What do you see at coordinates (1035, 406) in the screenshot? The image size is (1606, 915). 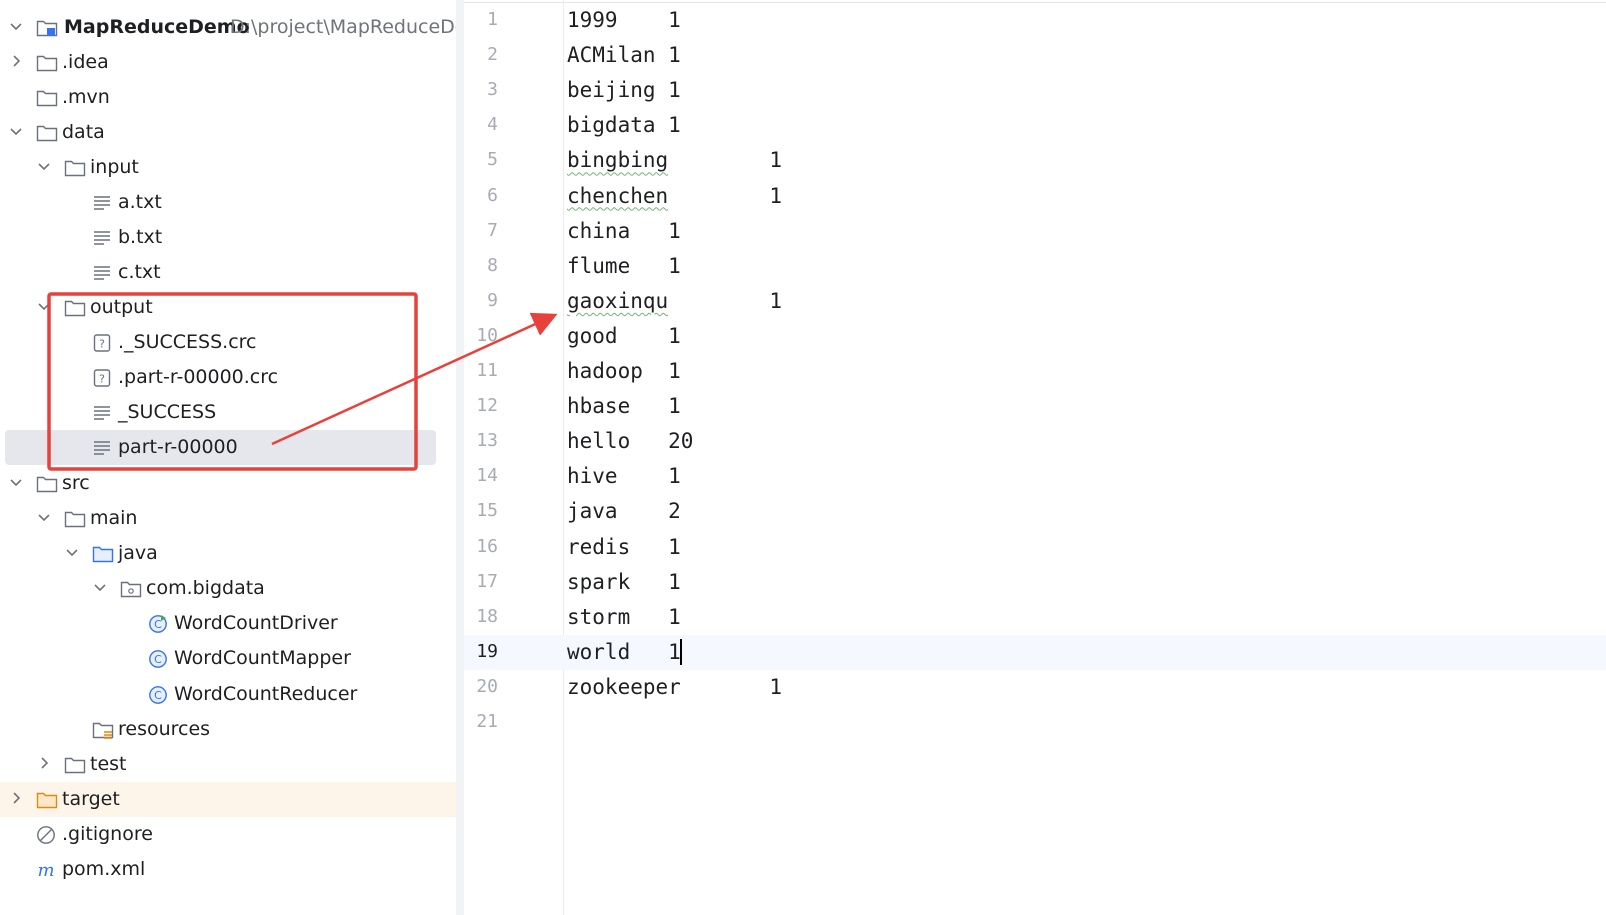 I see `editor-line: 12 hbase 1` at bounding box center [1035, 406].